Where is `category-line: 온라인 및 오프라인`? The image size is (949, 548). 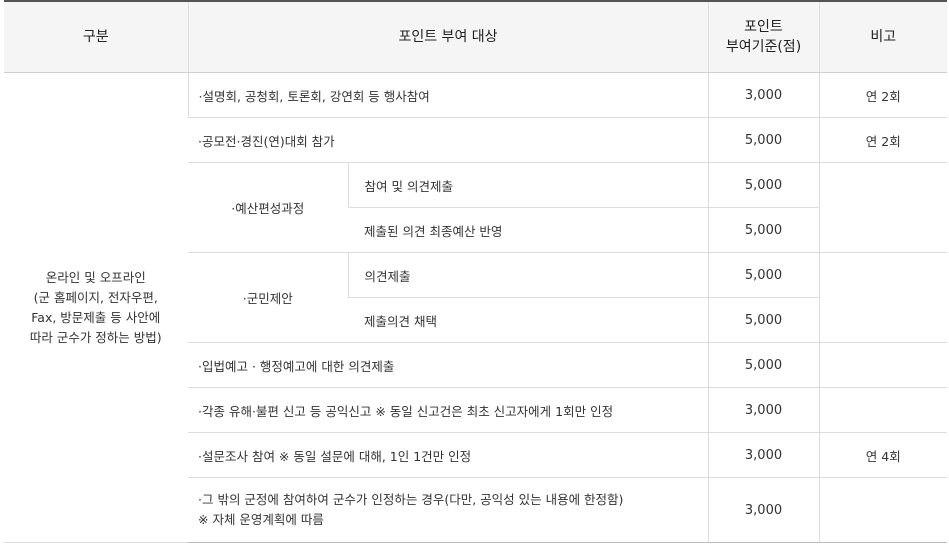
category-line: 온라인 및 오프라인 is located at coordinates (95, 277).